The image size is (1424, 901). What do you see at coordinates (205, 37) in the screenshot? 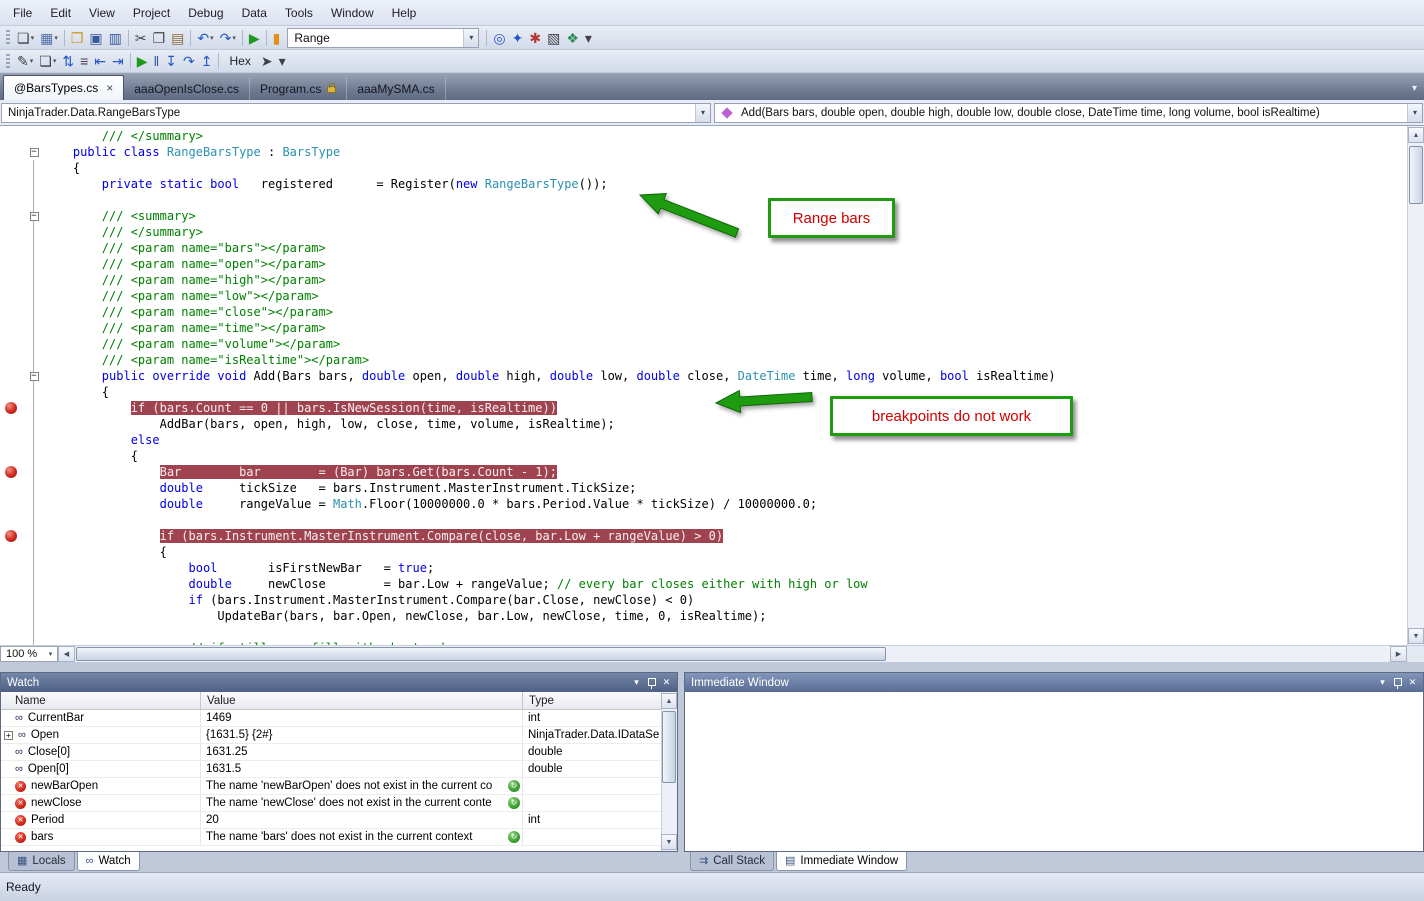
I see `undo-icon: ↶ ▾` at bounding box center [205, 37].